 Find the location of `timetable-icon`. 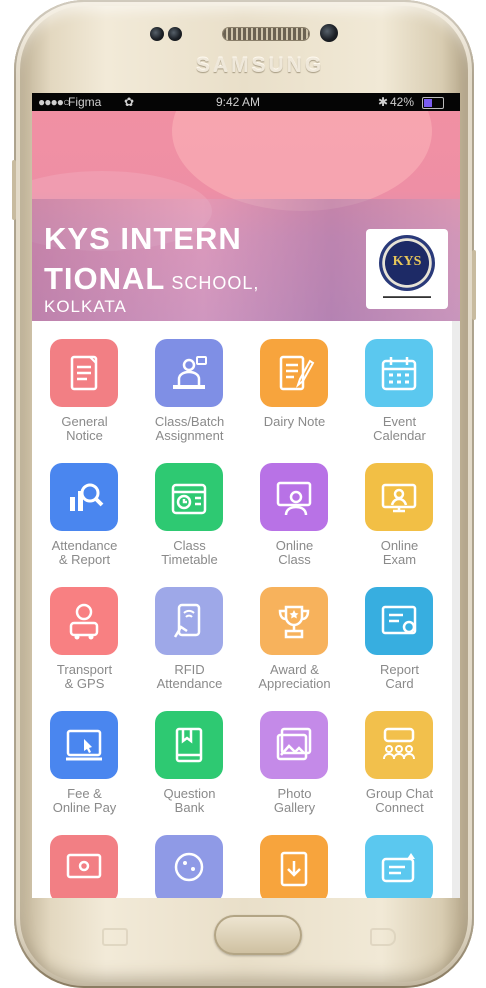

timetable-icon is located at coordinates (189, 499).